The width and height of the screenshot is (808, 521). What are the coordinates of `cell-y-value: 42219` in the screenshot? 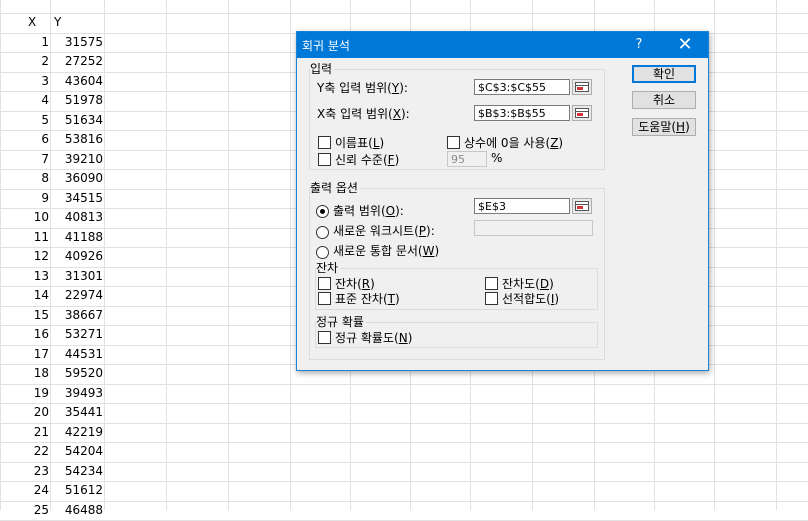 It's located at (76, 432).